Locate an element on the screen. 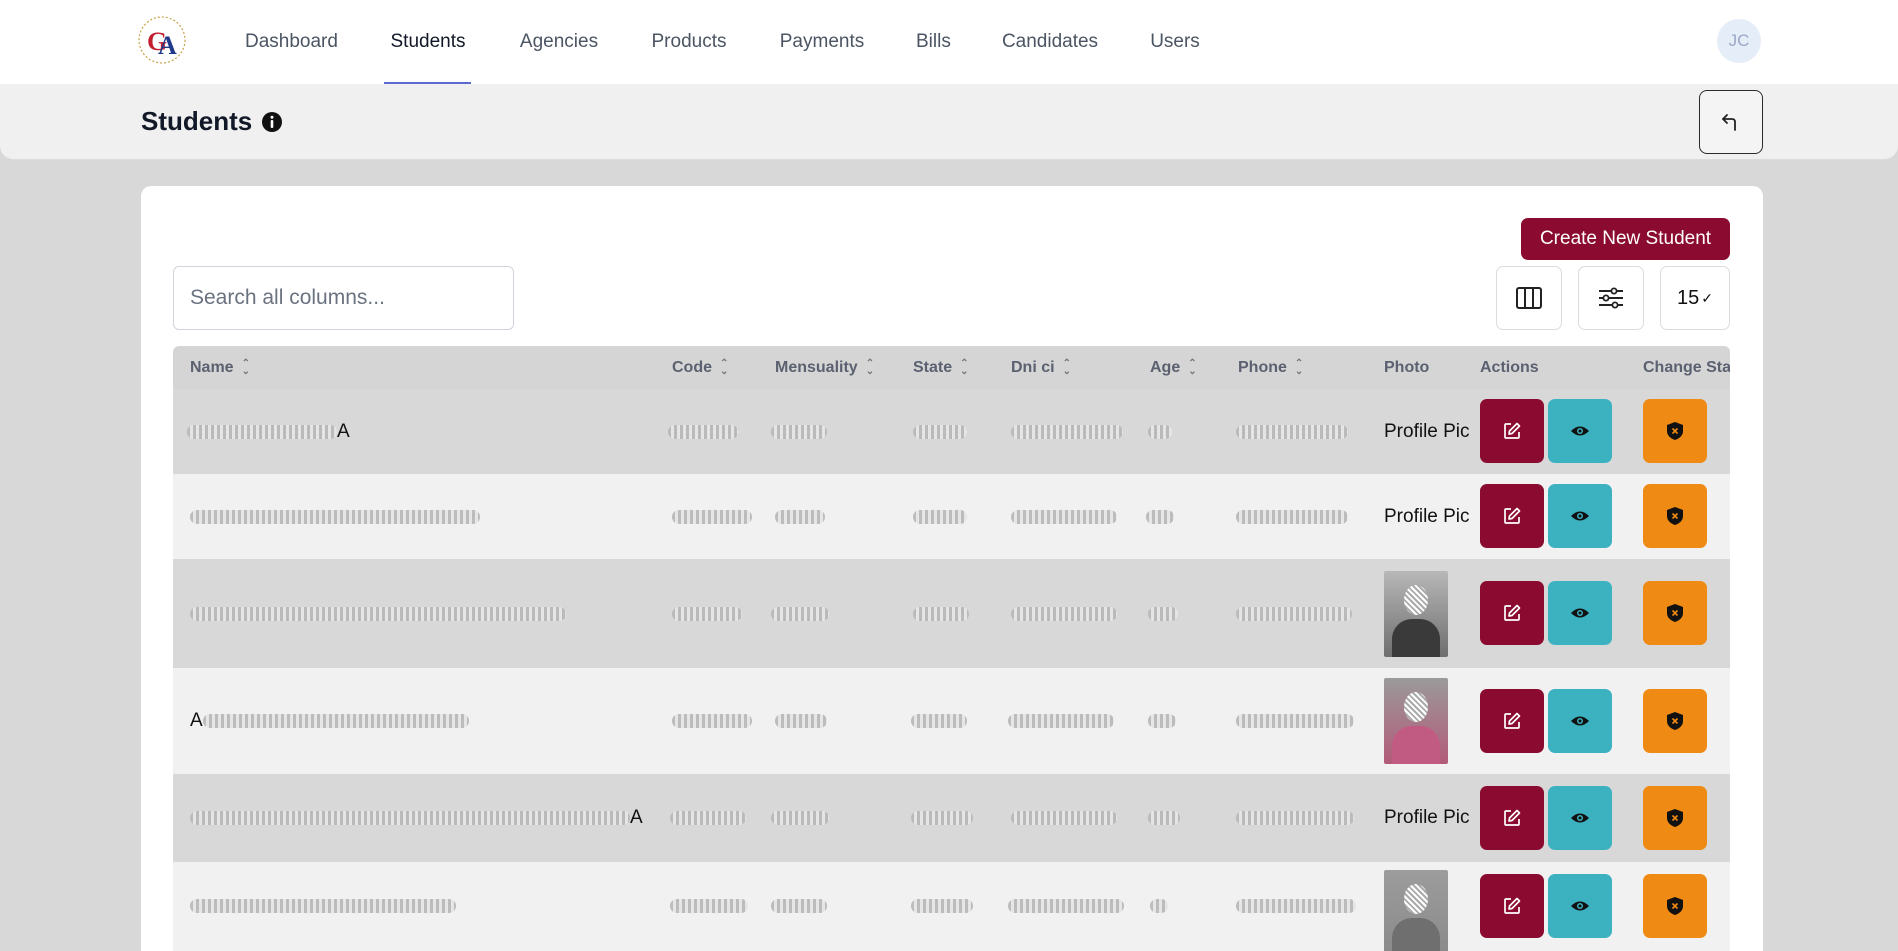 This screenshot has height=951, width=1898. back-button is located at coordinates (1731, 122).